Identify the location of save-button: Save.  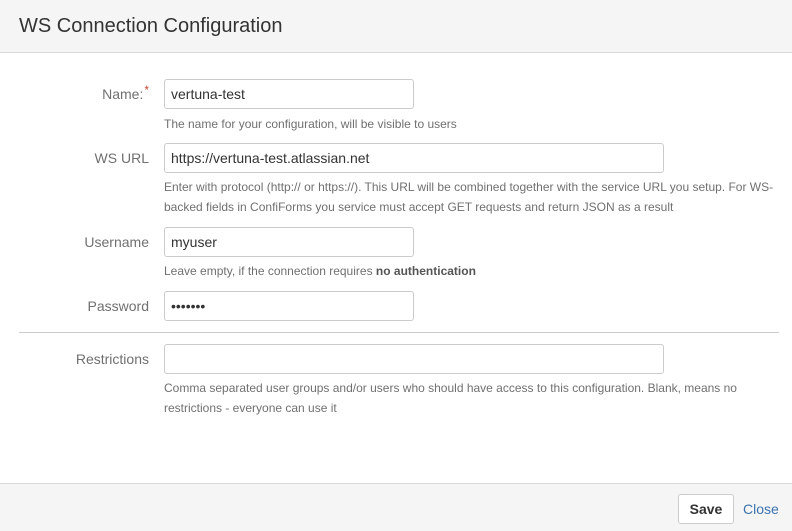
(706, 509).